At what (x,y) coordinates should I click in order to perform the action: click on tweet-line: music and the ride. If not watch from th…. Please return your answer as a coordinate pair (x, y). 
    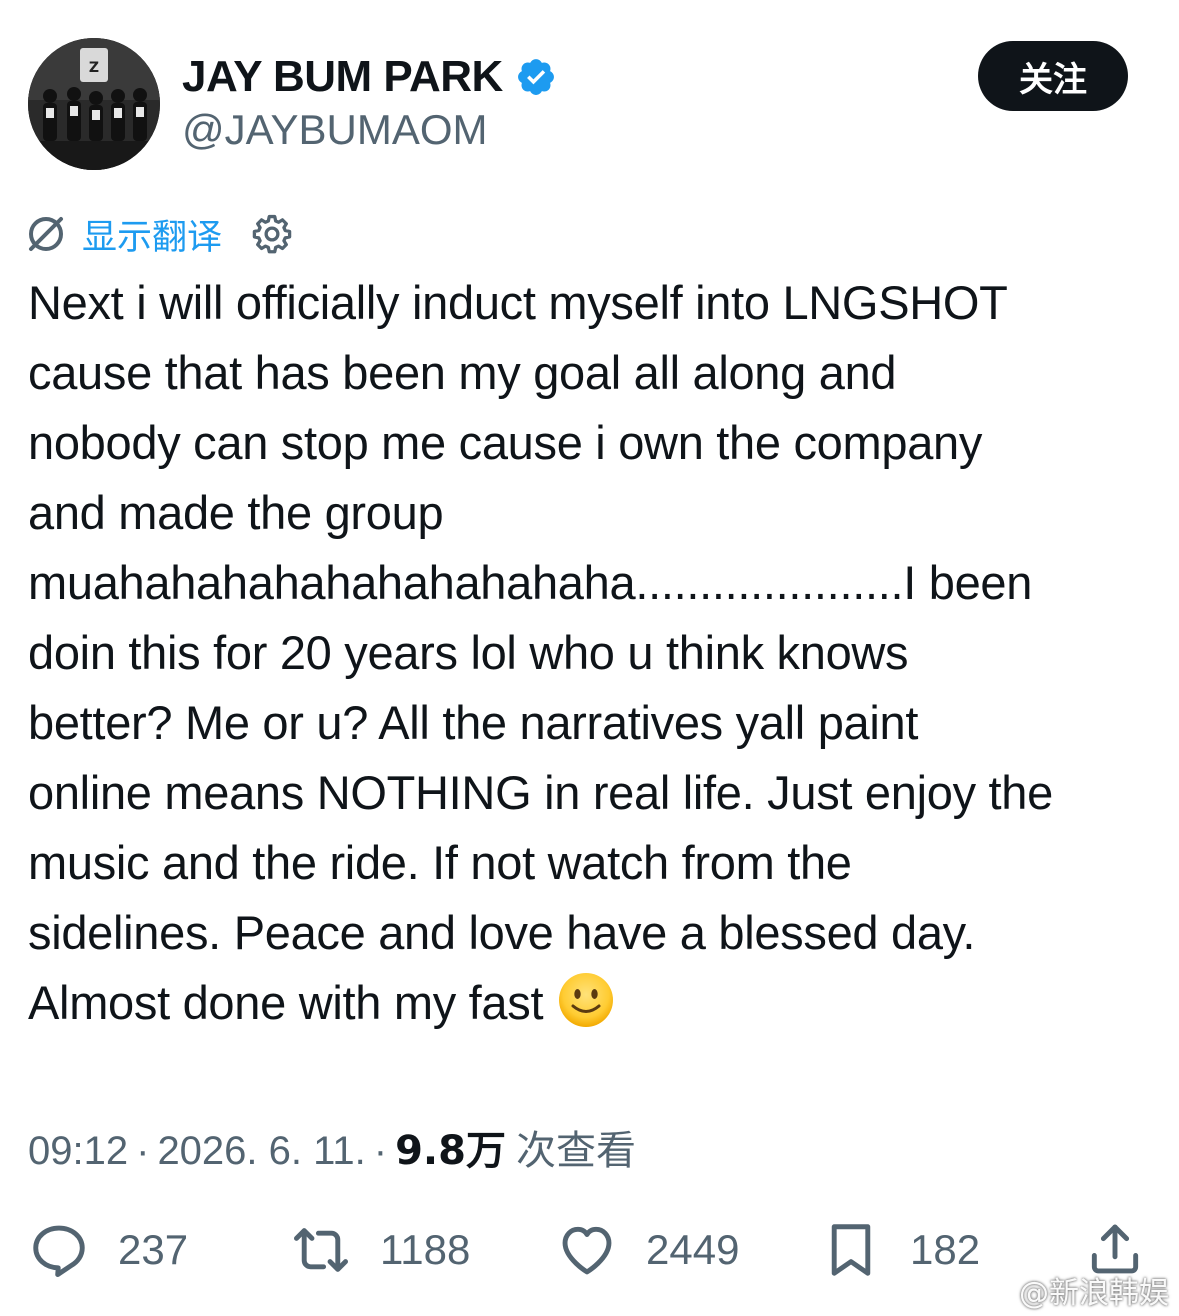
    Looking at the image, I should click on (440, 862).